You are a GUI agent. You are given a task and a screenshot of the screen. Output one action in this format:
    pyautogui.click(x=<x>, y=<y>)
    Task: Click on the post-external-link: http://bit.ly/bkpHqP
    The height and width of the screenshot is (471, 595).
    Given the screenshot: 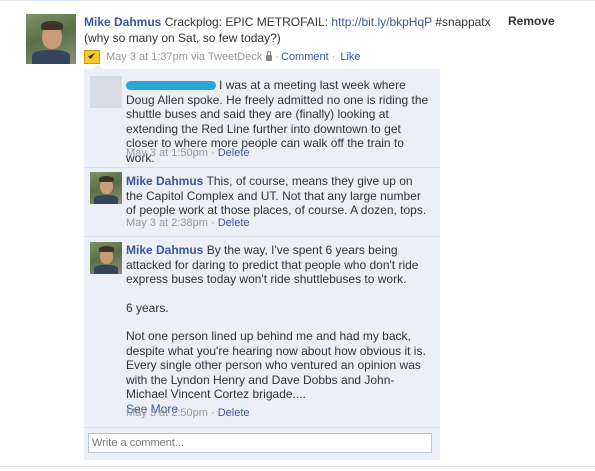 What is the action you would take?
    pyautogui.click(x=381, y=22)
    